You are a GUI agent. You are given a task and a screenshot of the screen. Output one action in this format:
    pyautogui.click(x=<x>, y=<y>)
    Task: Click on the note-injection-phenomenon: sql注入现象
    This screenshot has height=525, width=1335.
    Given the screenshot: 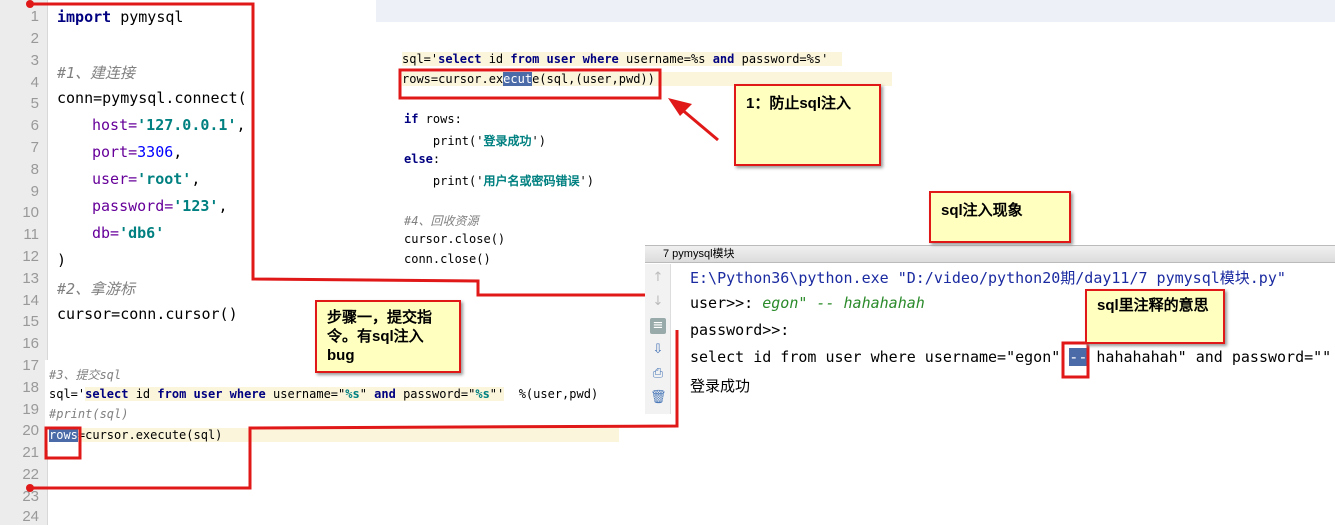 What is the action you would take?
    pyautogui.click(x=1000, y=217)
    